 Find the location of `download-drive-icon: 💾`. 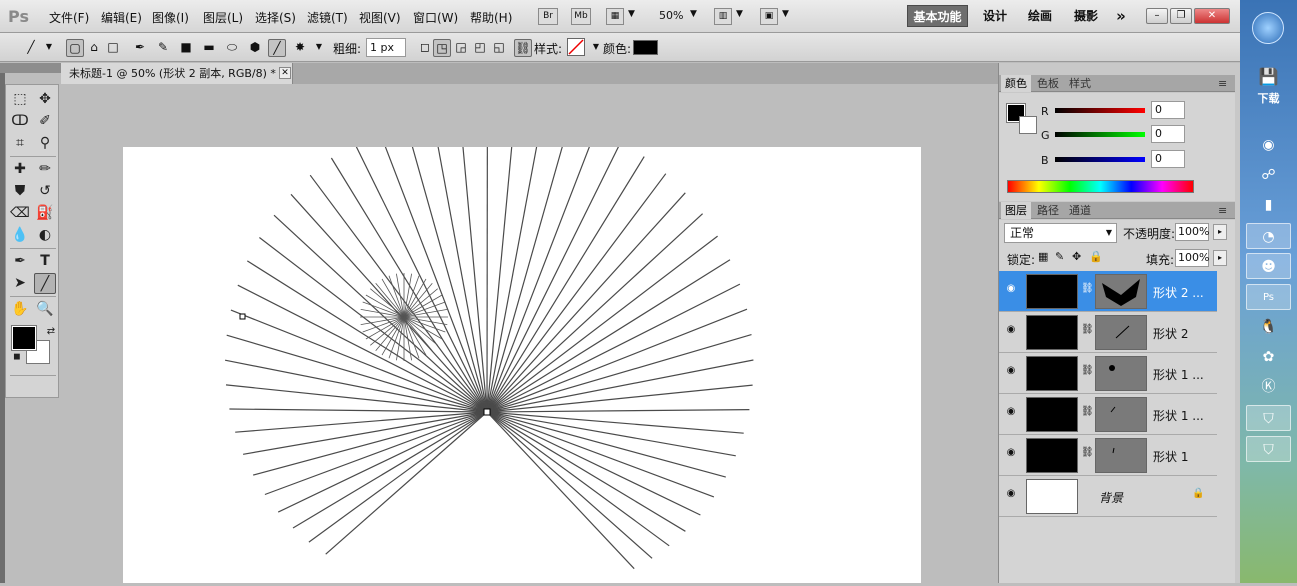

download-drive-icon: 💾 is located at coordinates (1268, 77).